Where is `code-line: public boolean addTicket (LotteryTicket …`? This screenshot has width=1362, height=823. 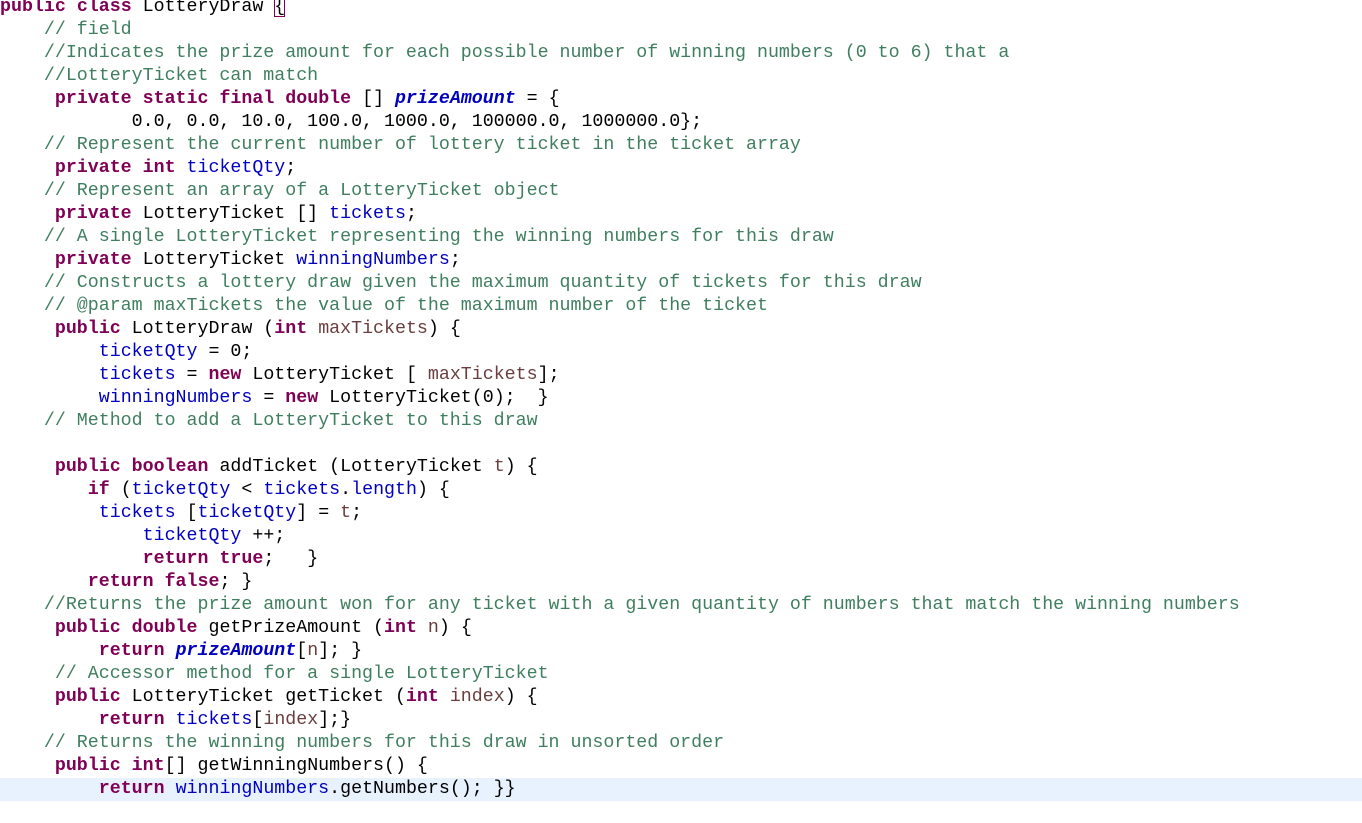
code-line: public boolean addTicket (LotteryTicket … is located at coordinates (681, 467).